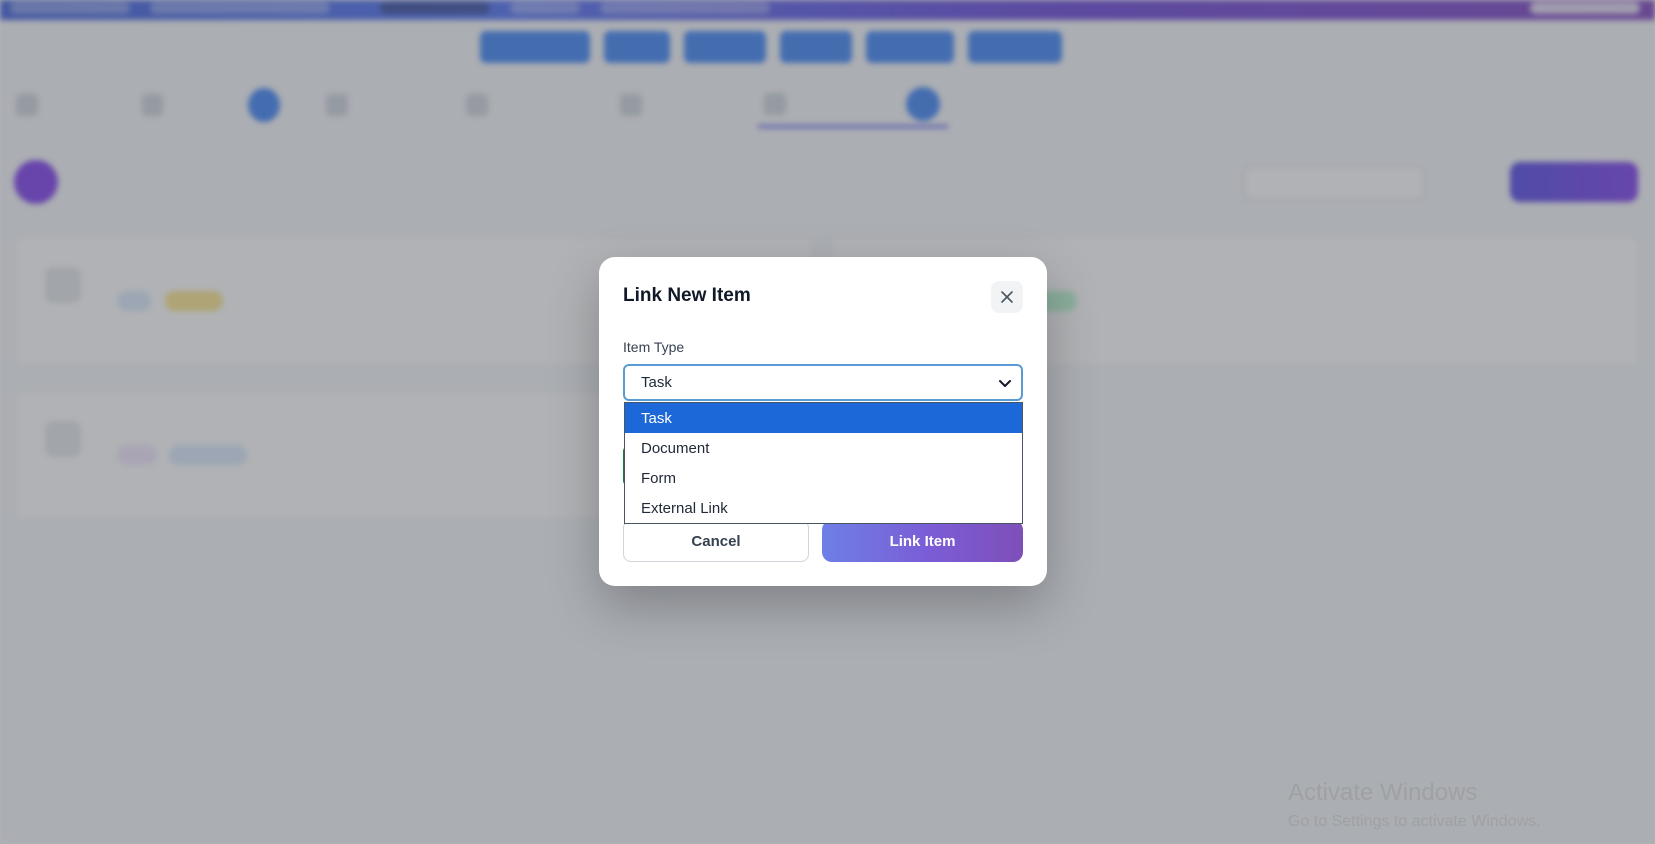 The height and width of the screenshot is (844, 1655). What do you see at coordinates (823, 448) in the screenshot?
I see `option-document: Document` at bounding box center [823, 448].